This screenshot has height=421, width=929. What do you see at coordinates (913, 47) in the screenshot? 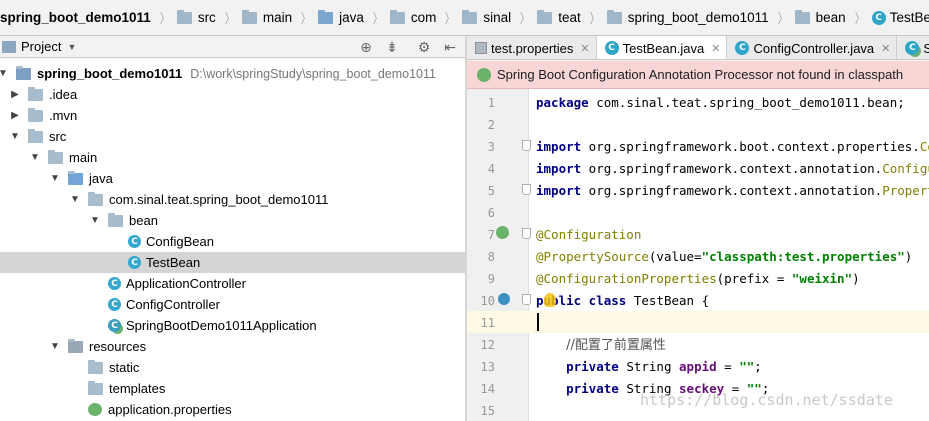
I see `editor-tab: CS` at bounding box center [913, 47].